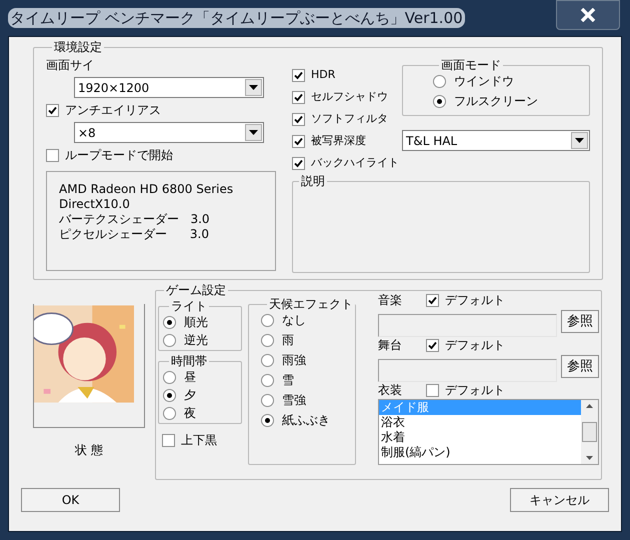 This screenshot has height=540, width=630. What do you see at coordinates (559, 500) in the screenshot?
I see `cancel-button: キャンセル` at bounding box center [559, 500].